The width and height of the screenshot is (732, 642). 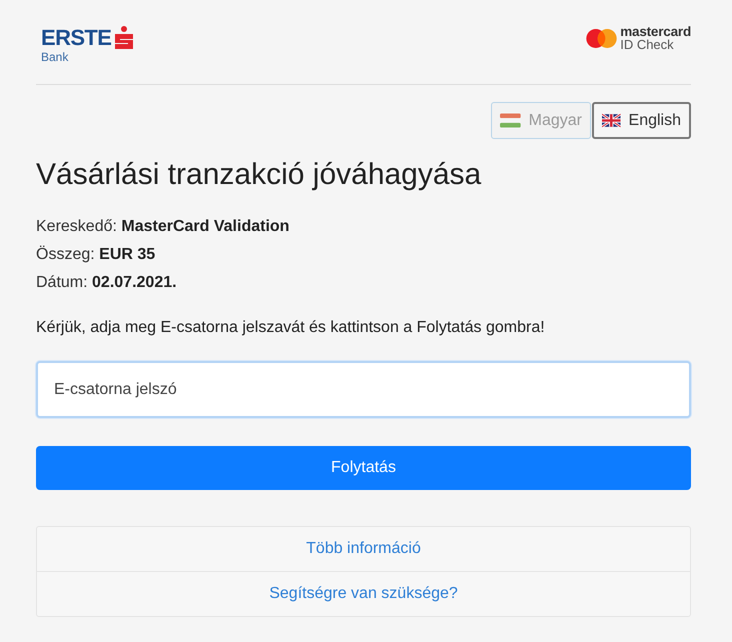 What do you see at coordinates (641, 120) in the screenshot?
I see `language-button: English` at bounding box center [641, 120].